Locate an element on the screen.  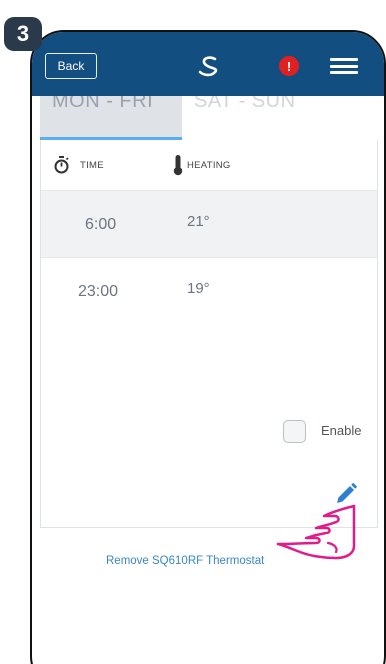
row-temperature: 19° is located at coordinates (198, 288).